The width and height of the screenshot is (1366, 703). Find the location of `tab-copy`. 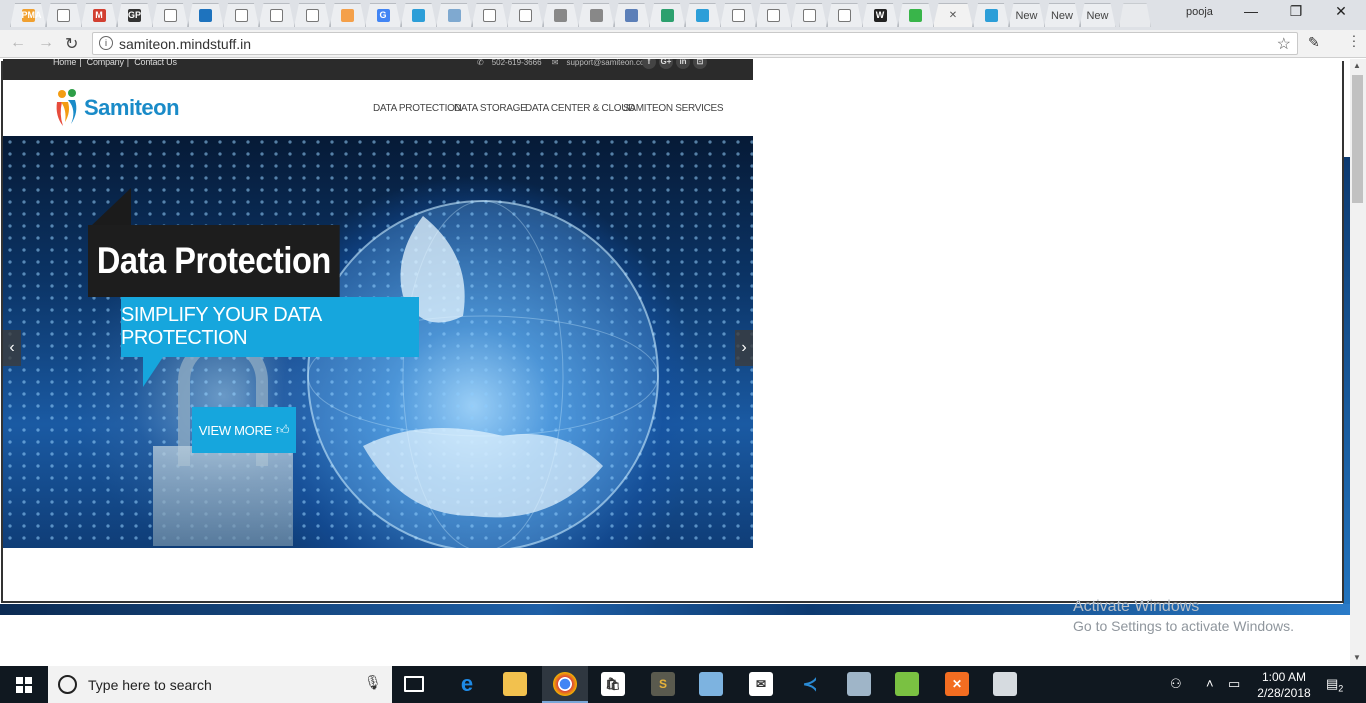

tab-copy is located at coordinates (454, 15).